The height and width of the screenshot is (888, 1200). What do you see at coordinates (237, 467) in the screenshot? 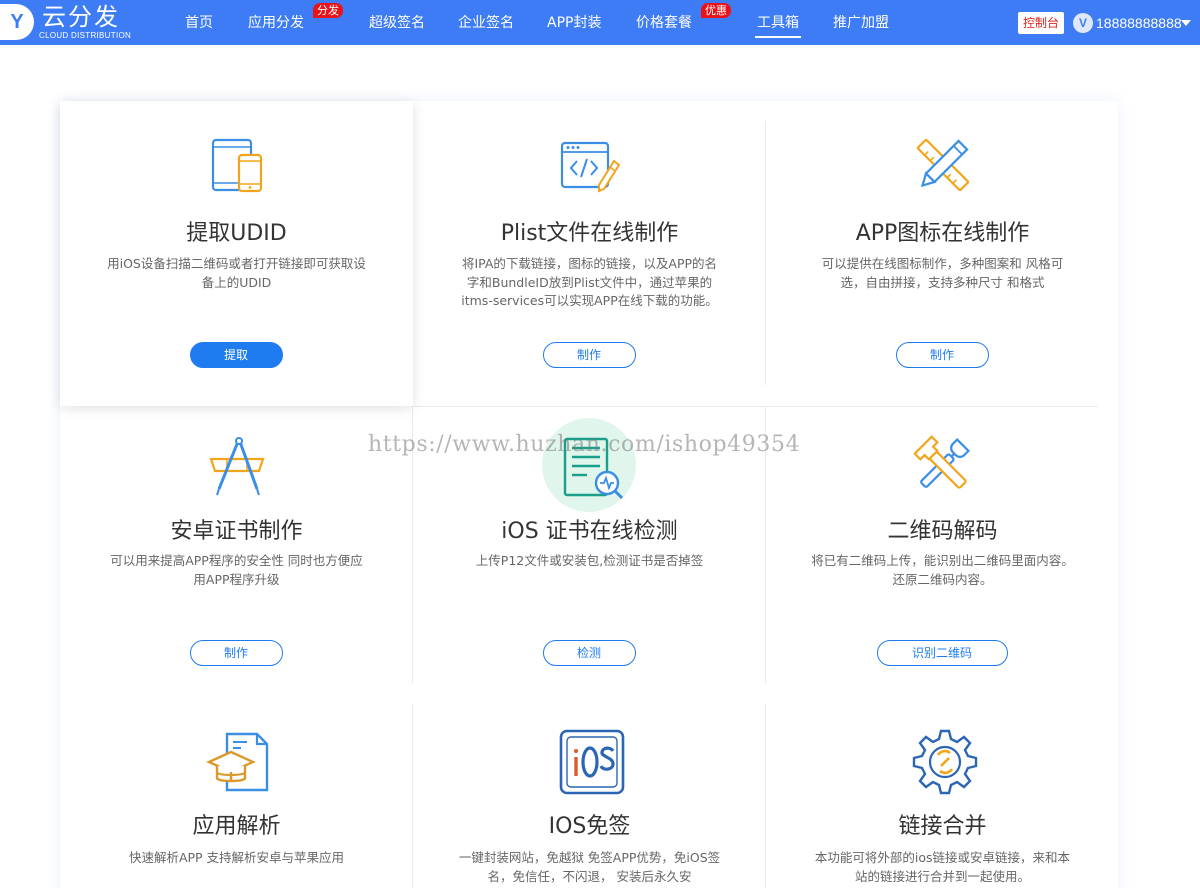
I see `compass-drawing-icon` at bounding box center [237, 467].